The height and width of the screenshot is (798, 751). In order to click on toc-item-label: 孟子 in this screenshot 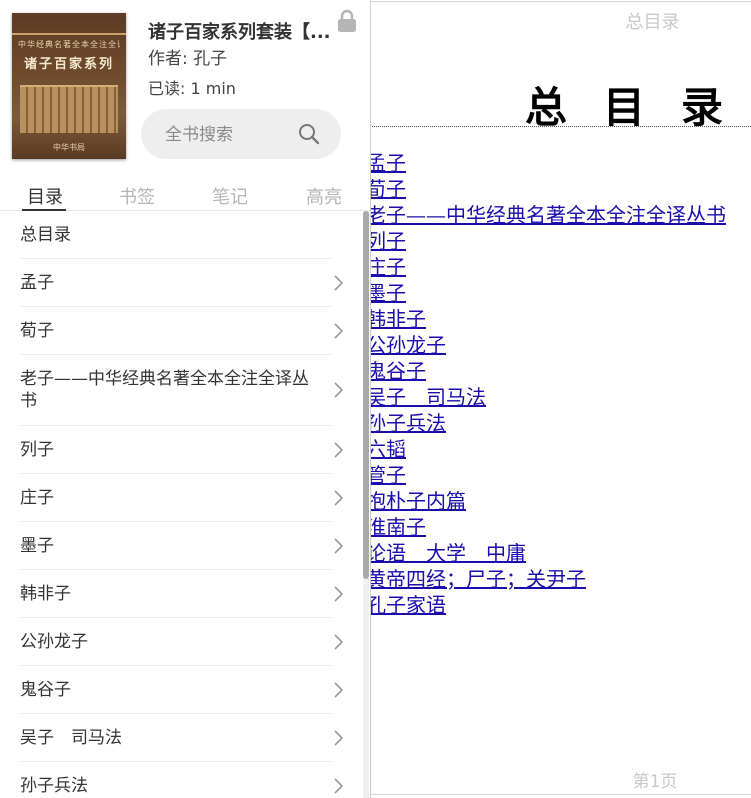, I will do `click(37, 282)`.